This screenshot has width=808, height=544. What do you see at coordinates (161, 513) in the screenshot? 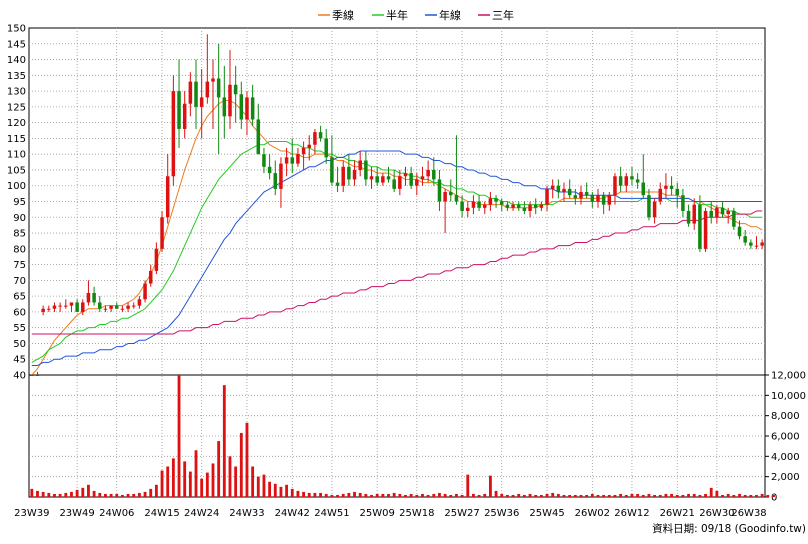
I see `x-tick-label: 24W15` at bounding box center [161, 513].